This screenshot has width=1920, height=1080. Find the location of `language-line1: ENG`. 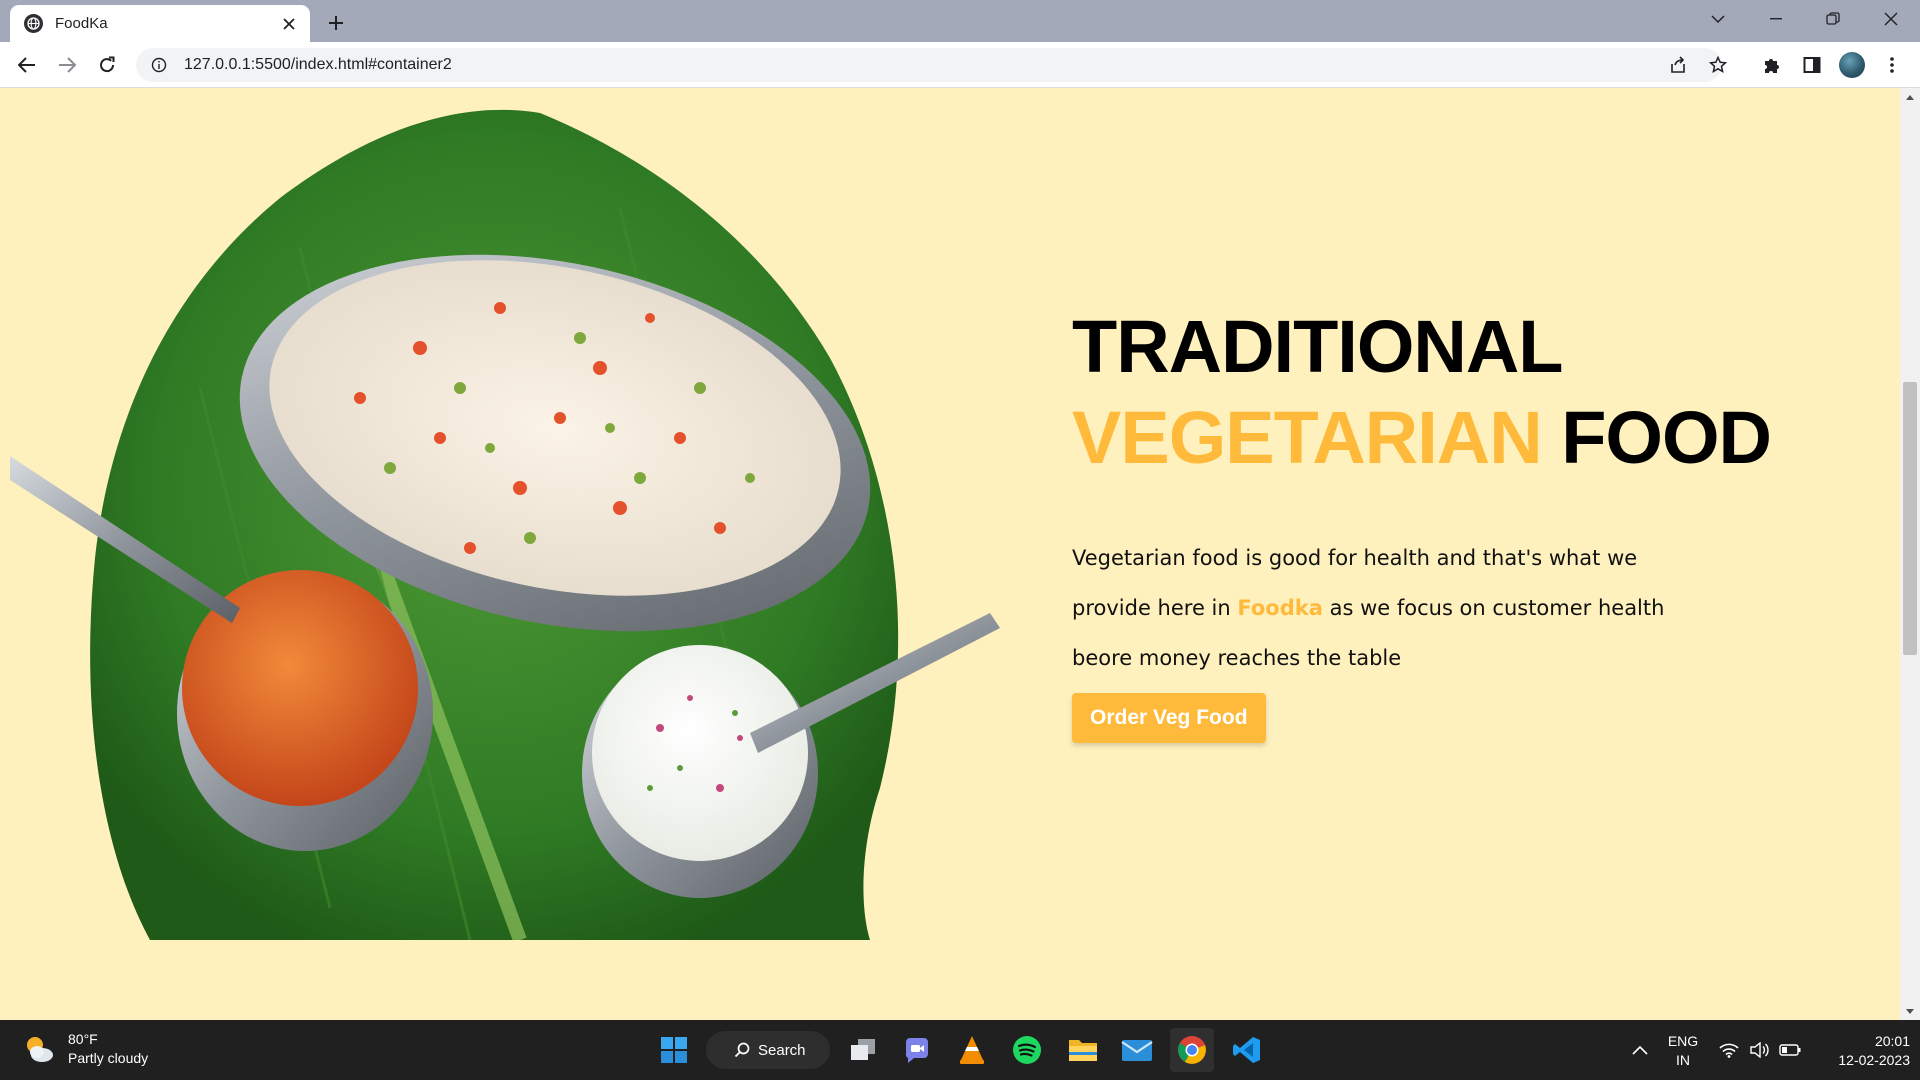

language-line1: ENG is located at coordinates (1683, 1041).